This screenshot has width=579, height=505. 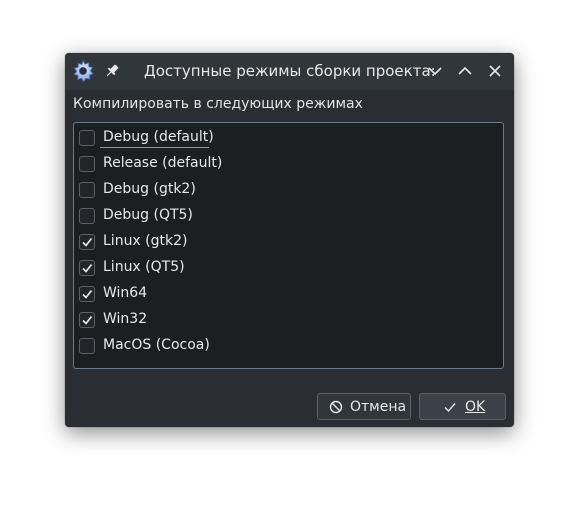 What do you see at coordinates (112, 71) in the screenshot?
I see `pin-icon` at bounding box center [112, 71].